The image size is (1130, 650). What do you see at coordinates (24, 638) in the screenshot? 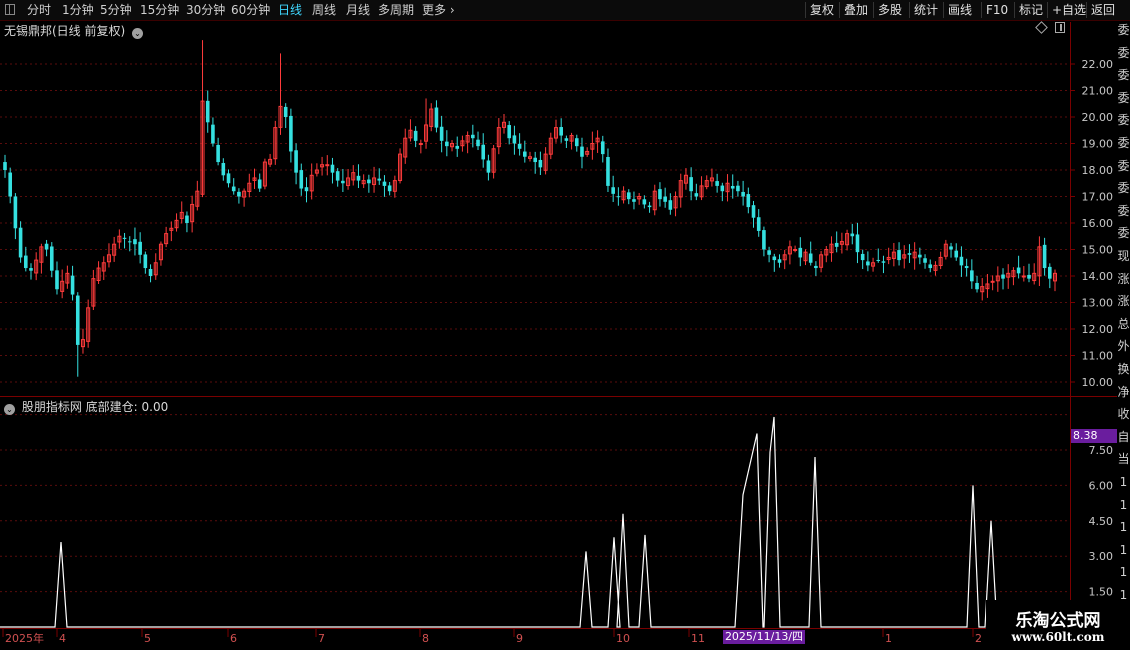
I see `date-label: 2025年` at bounding box center [24, 638].